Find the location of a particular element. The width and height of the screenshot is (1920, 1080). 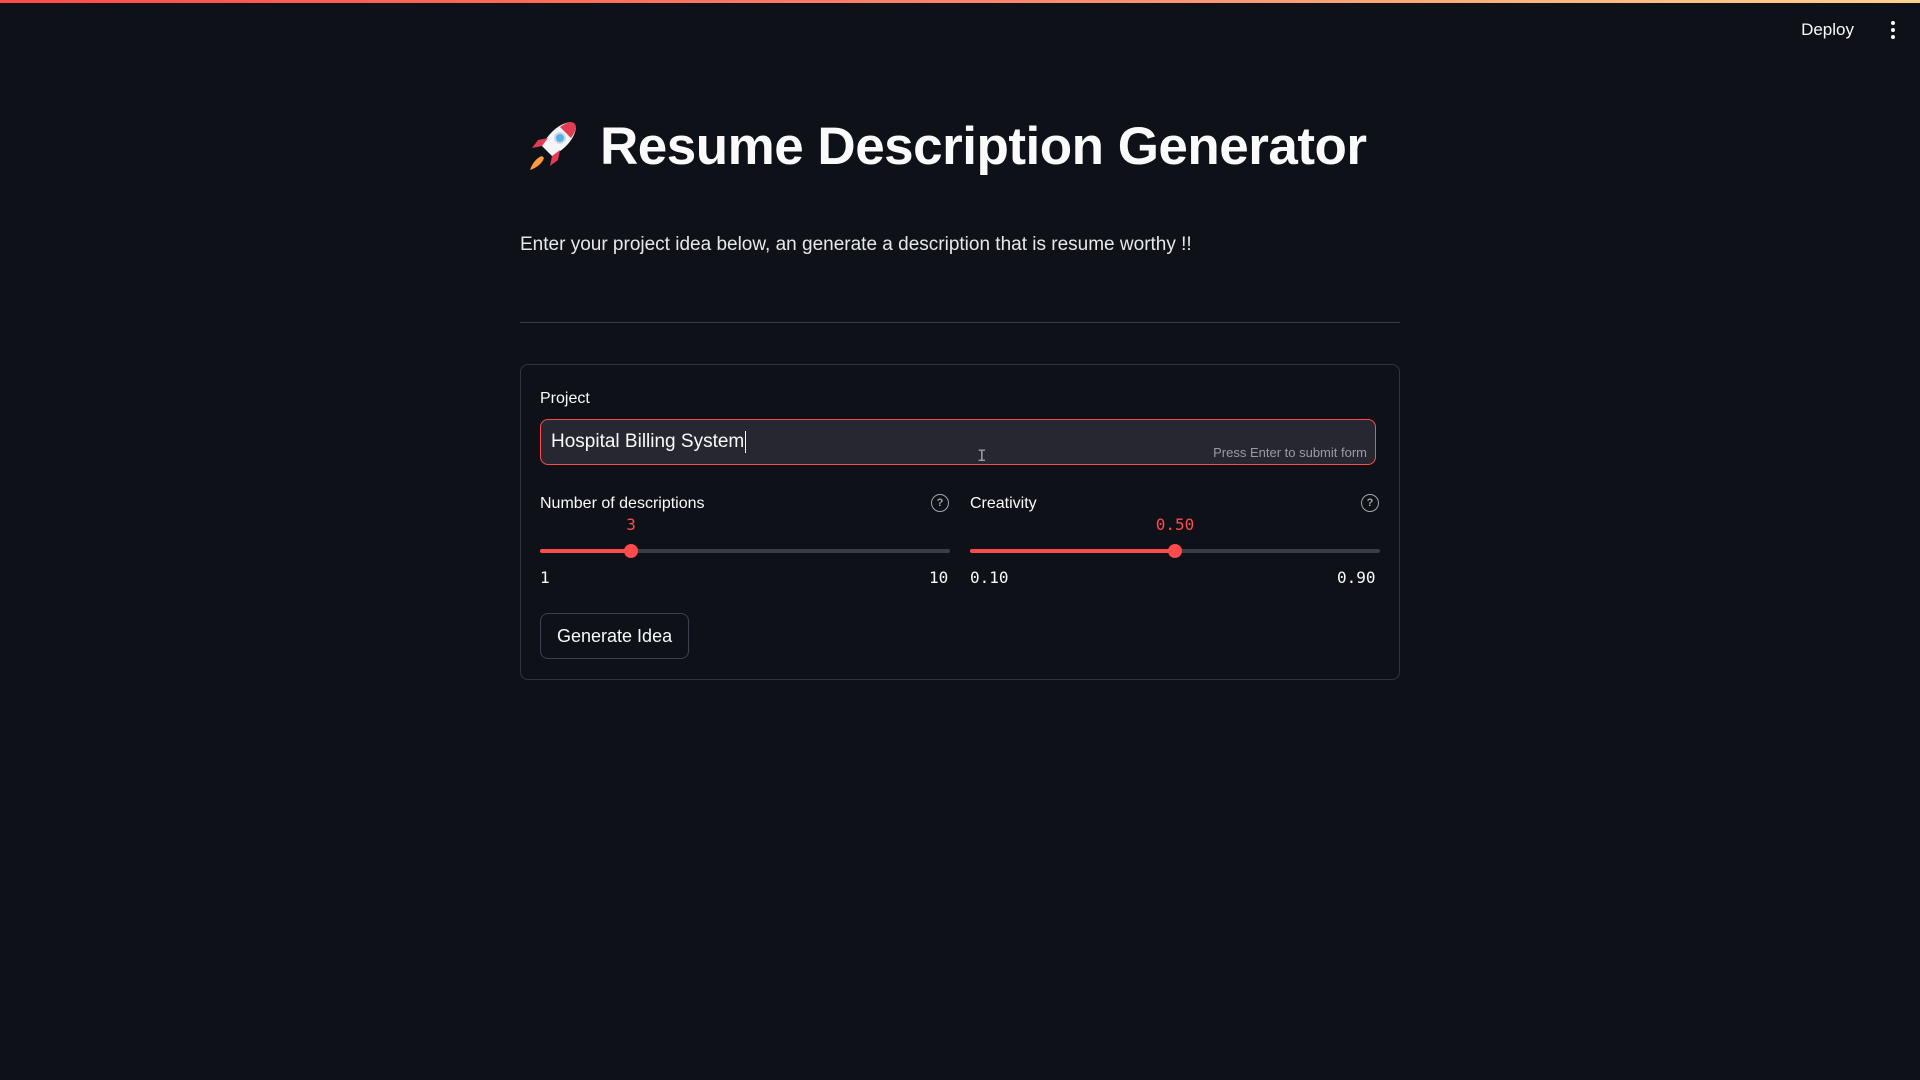

title-row: Resume Description Generator is located at coordinates (943, 146).